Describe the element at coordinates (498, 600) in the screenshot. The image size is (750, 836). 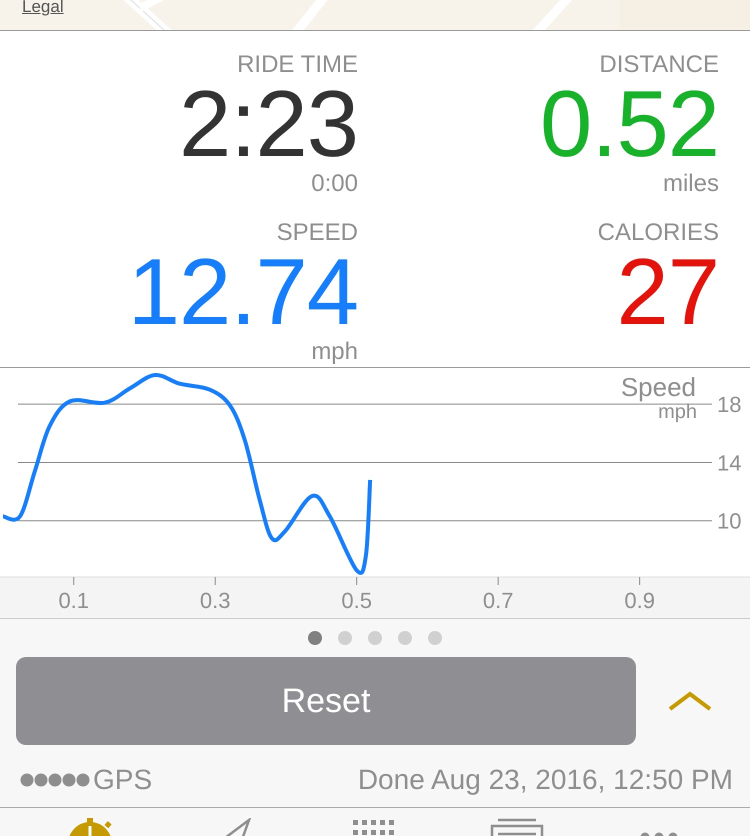
I see `x-tick-label: 0.7` at that location.